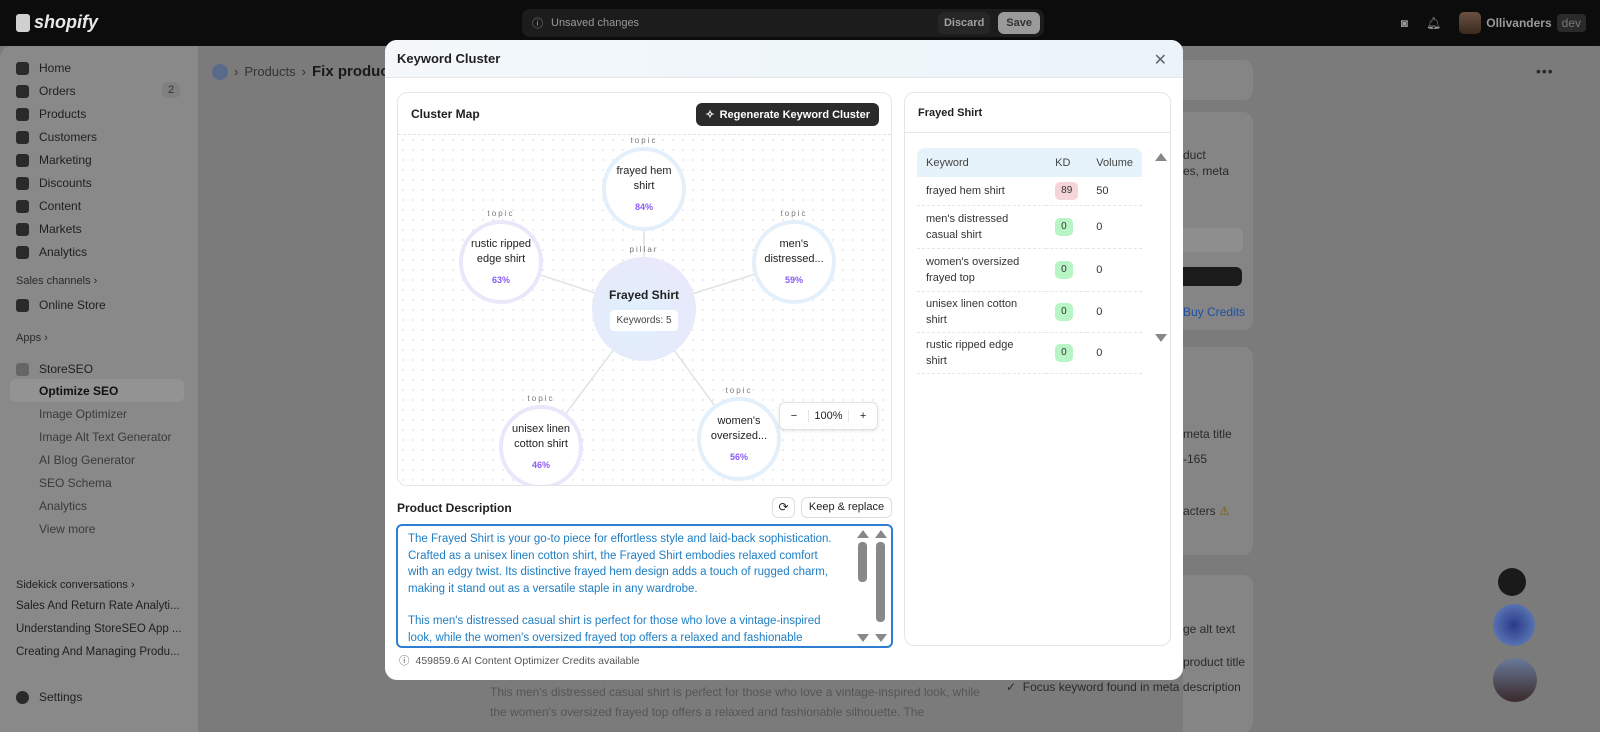 This screenshot has height=732, width=1600. What do you see at coordinates (269, 71) in the screenshot?
I see `breadcrumb-products: Products` at bounding box center [269, 71].